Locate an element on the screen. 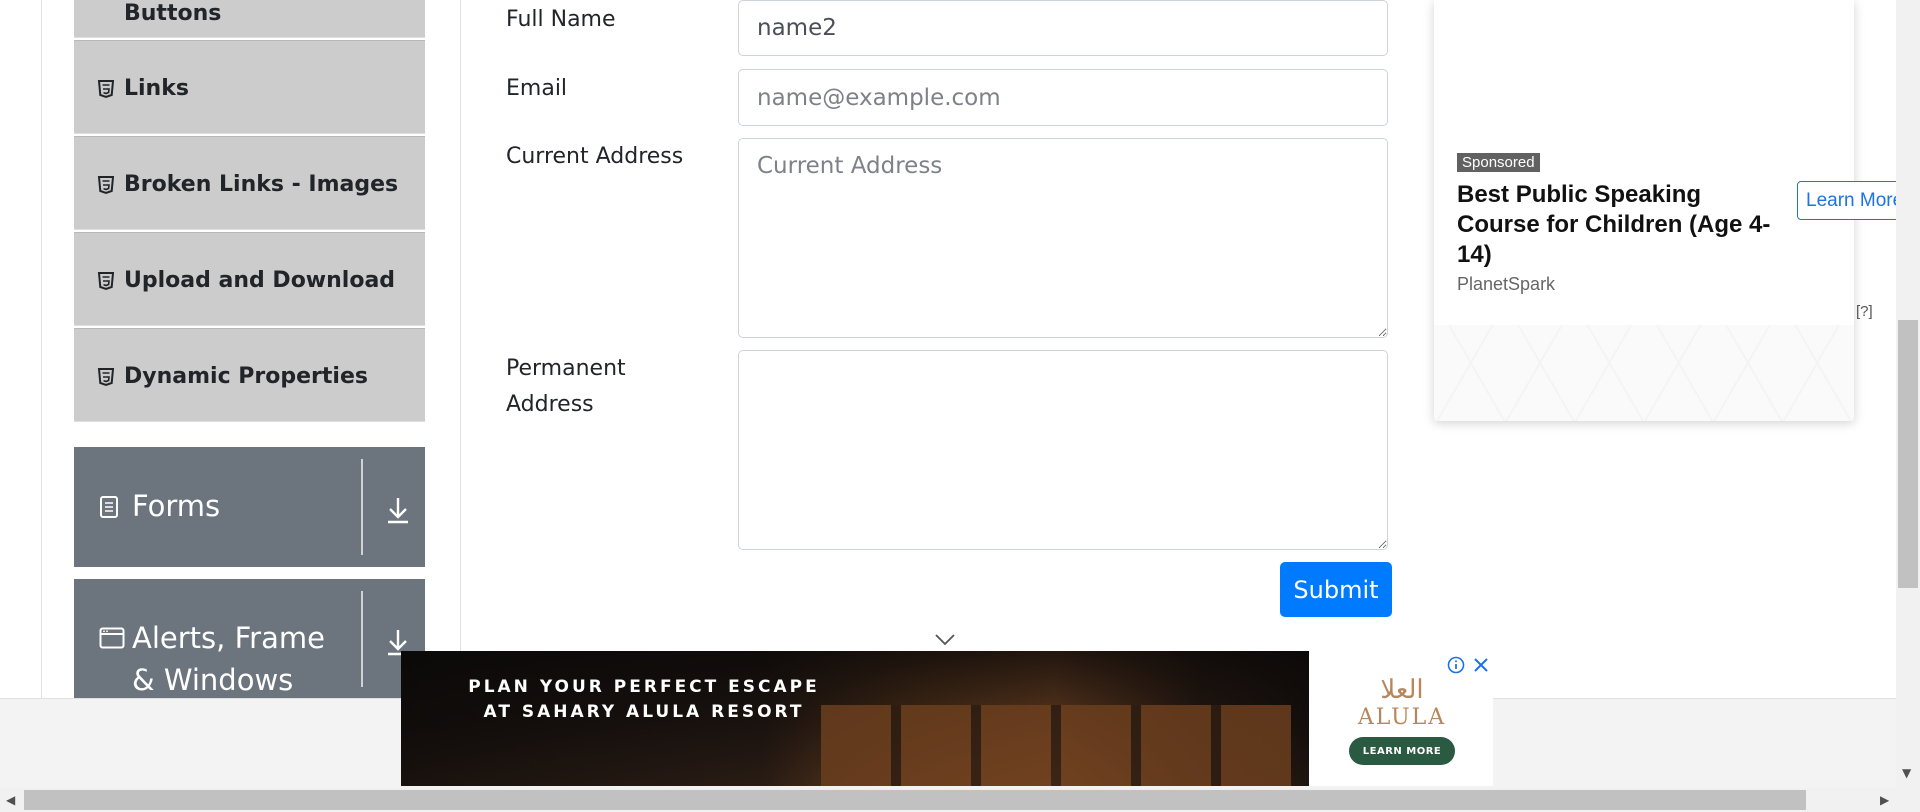 The width and height of the screenshot is (1920, 812). alula-learn-more-button: LEARN MORE is located at coordinates (1402, 751).